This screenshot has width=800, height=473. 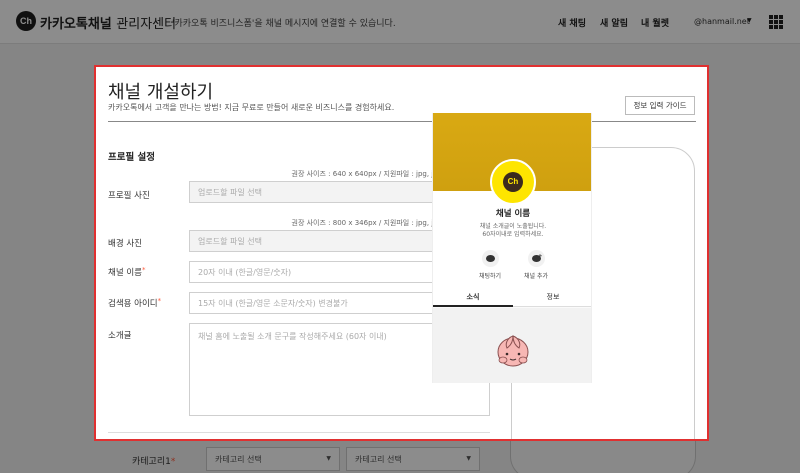 What do you see at coordinates (513, 351) in the screenshot?
I see `apeach-character-icon` at bounding box center [513, 351].